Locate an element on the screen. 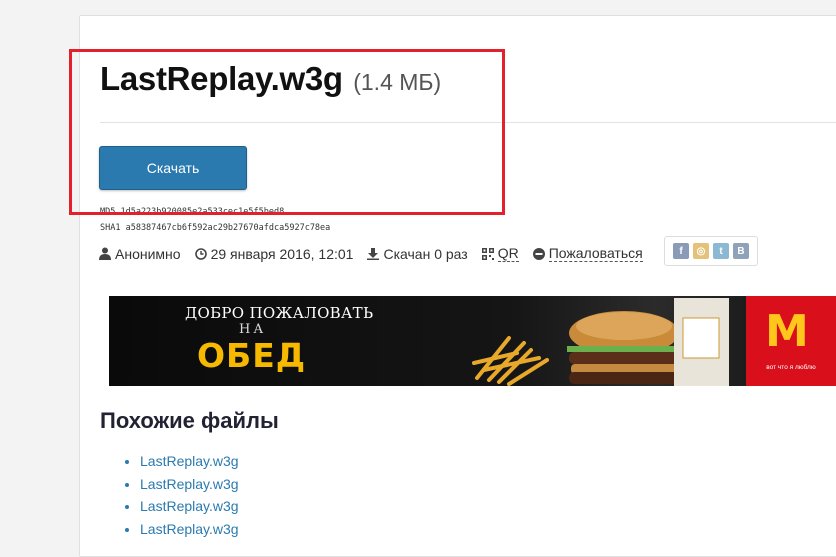  report-link: Пожаловаться is located at coordinates (595, 253).